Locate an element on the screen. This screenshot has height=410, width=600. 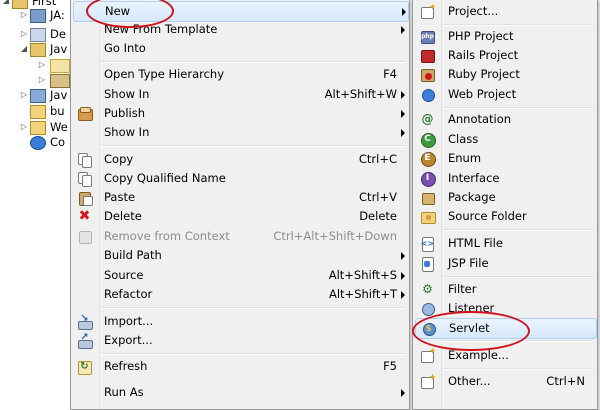
menu-item-show-in: Show In Alt+Shift+W is located at coordinates (240, 94).